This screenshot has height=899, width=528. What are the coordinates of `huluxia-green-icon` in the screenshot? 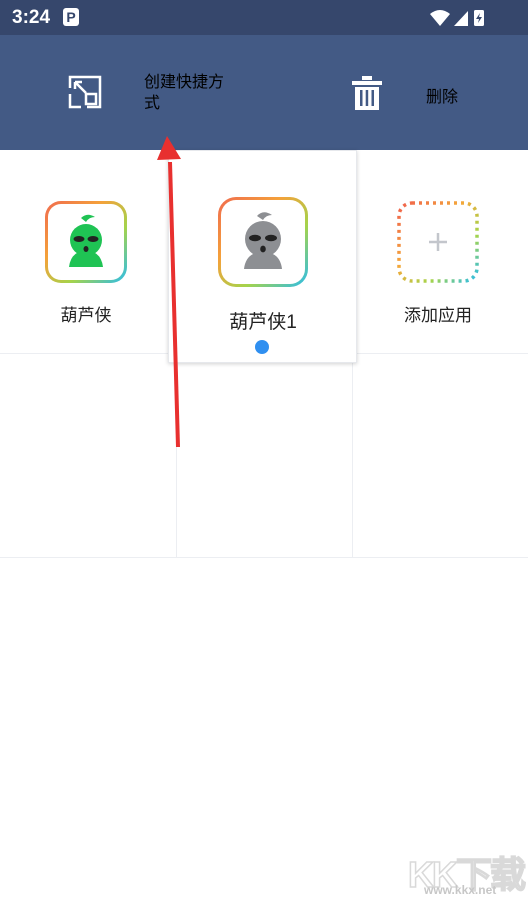 It's located at (86, 242).